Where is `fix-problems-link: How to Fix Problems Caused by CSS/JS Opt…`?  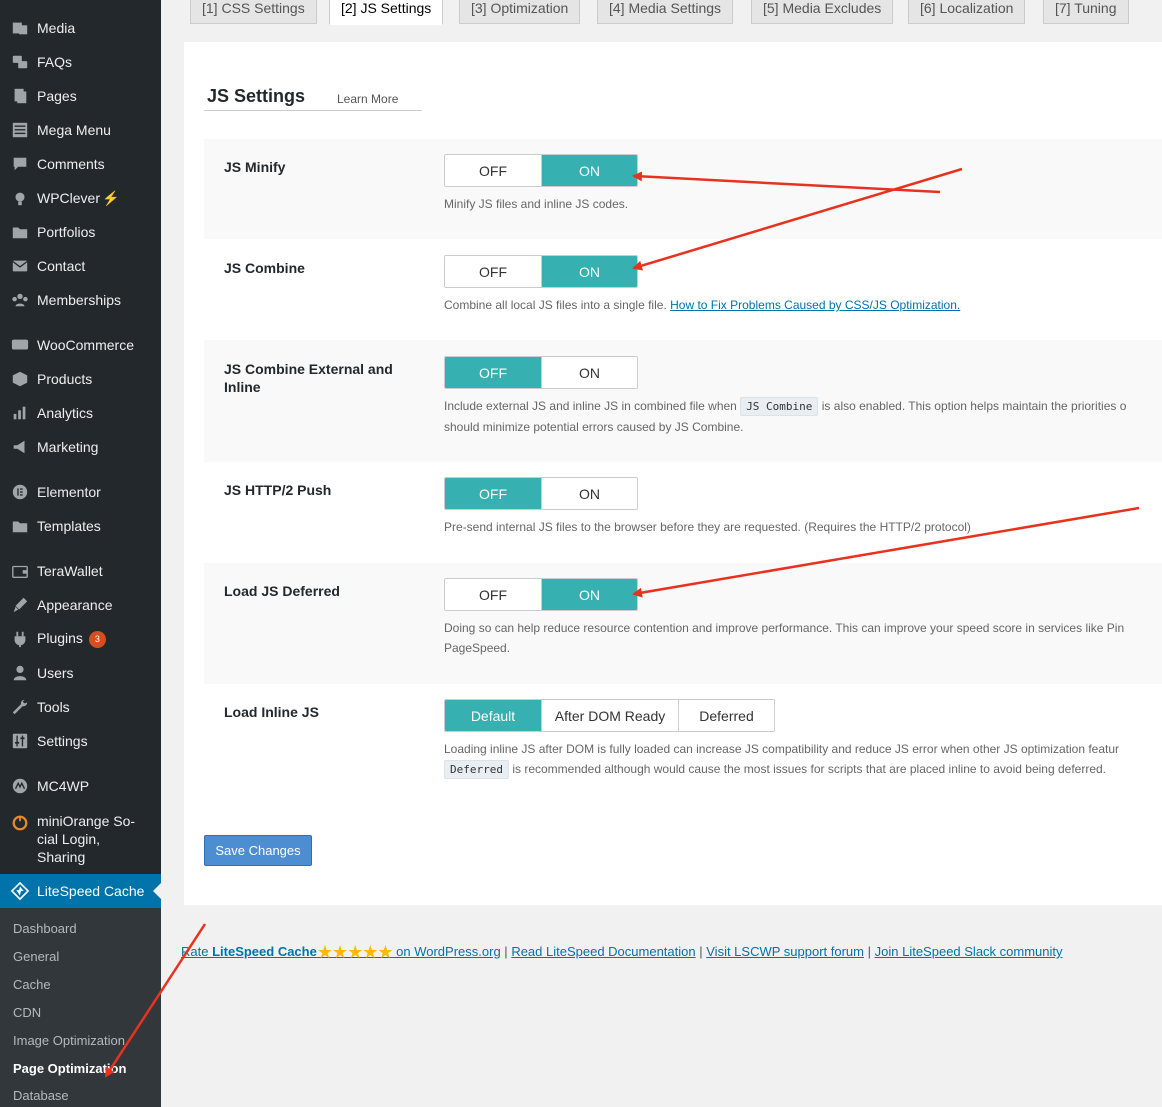
fix-problems-link: How to Fix Problems Caused by CSS/JS Opt… is located at coordinates (815, 305).